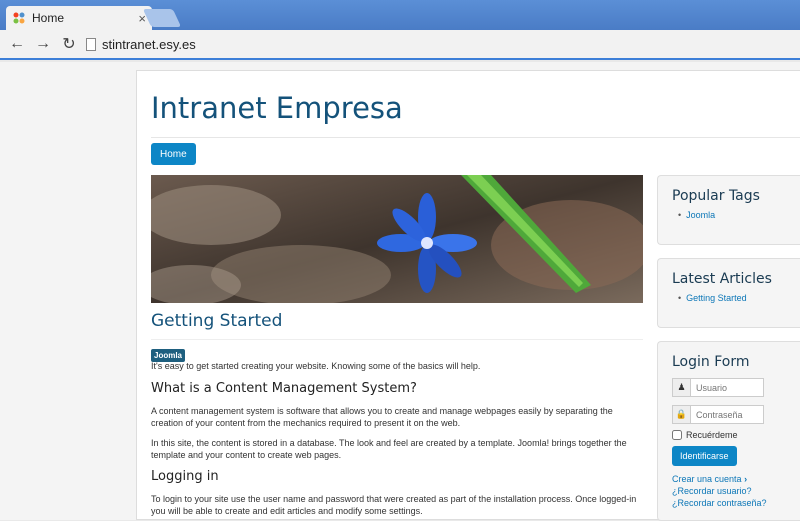  I want to click on username-field-group: ♟, so click(718, 387).